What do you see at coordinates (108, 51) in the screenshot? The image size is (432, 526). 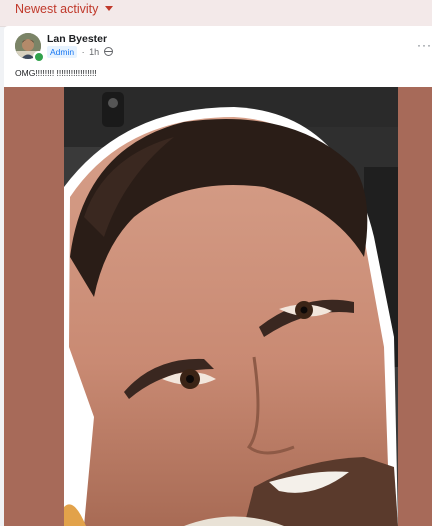 I see `globe-icon` at bounding box center [108, 51].